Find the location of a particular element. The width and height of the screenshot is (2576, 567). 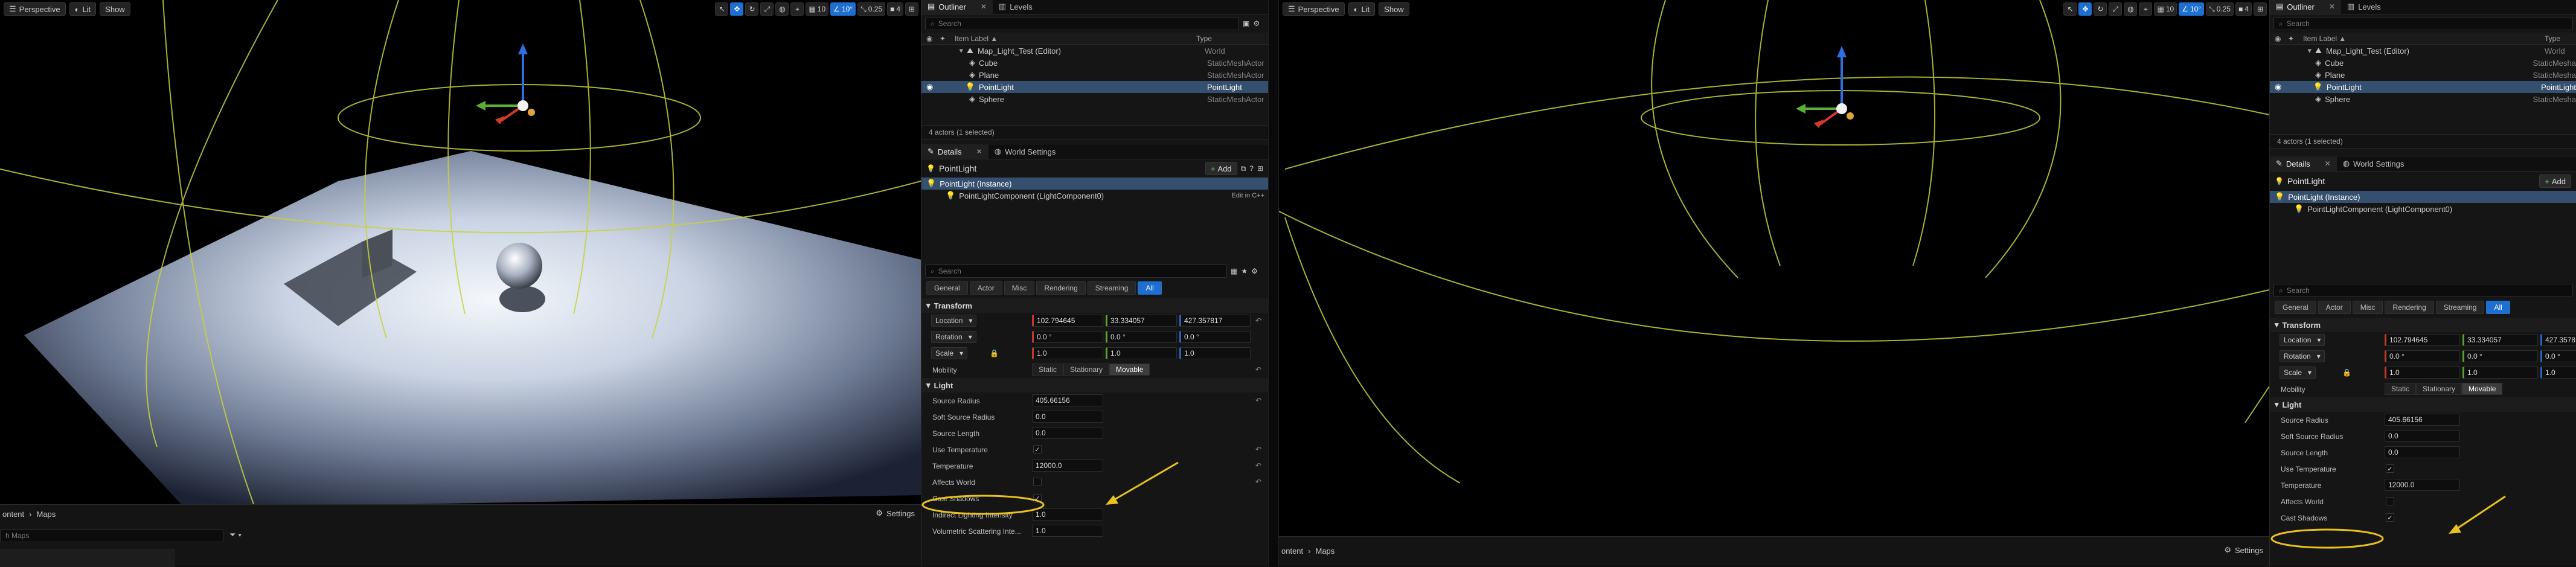

outliner-search-input: ⌕ Search is located at coordinates (2423, 23).